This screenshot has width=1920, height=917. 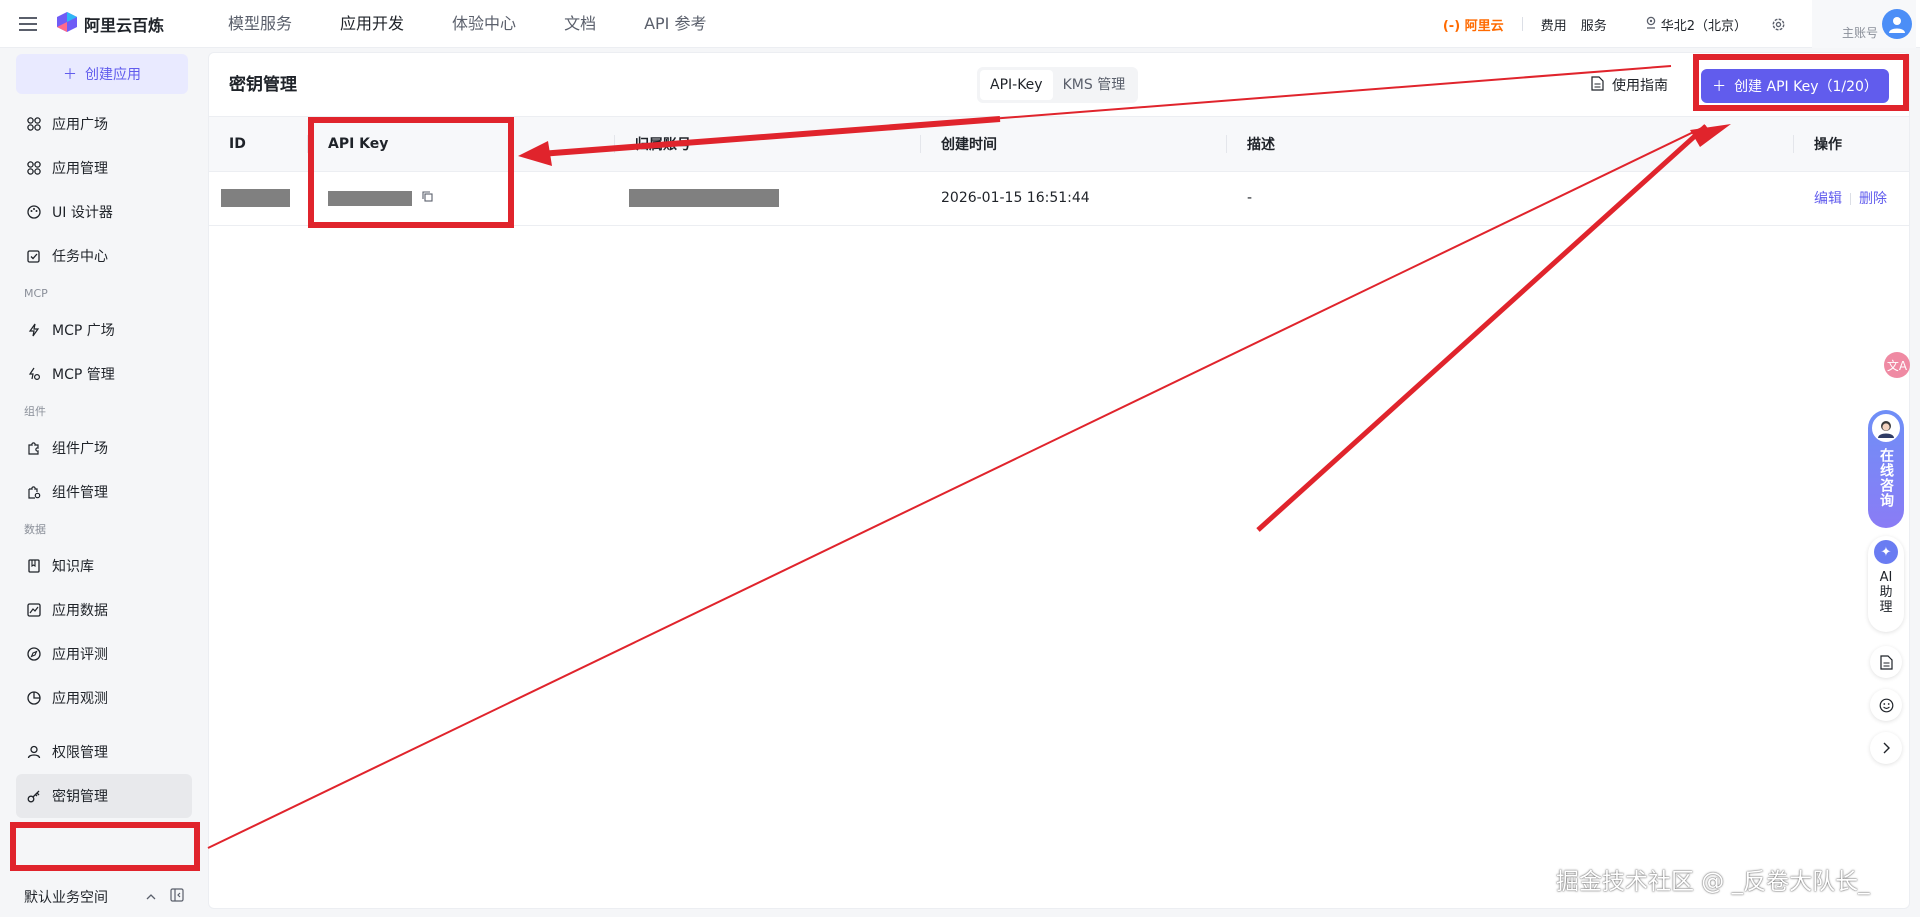 I want to click on ai-assistant-button: ✦ AI 助理, so click(x=1886, y=584).